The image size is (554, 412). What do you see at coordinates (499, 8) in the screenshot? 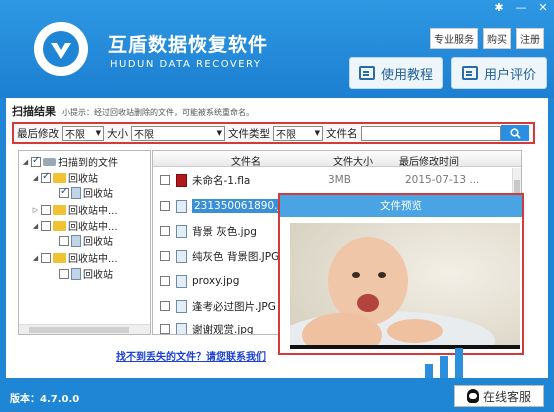
I see `settings-icon: ✱` at bounding box center [499, 8].